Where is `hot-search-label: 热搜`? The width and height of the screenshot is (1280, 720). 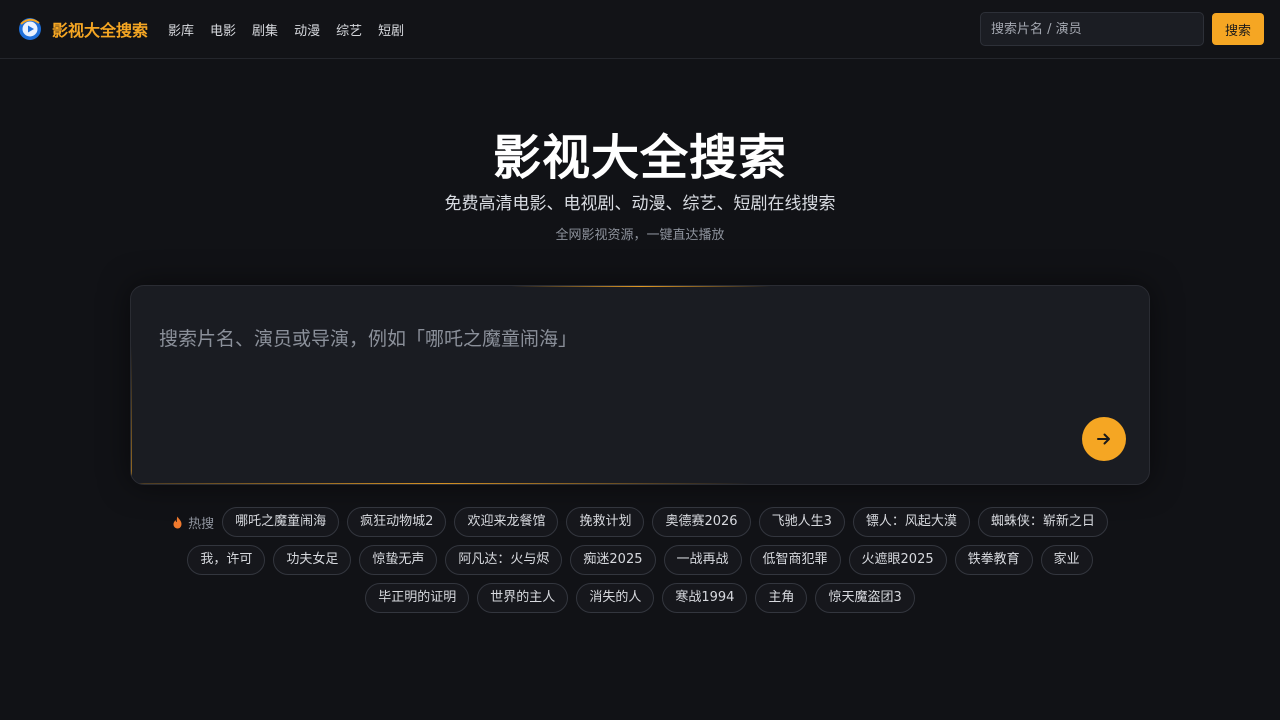 hot-search-label: 热搜 is located at coordinates (193, 522).